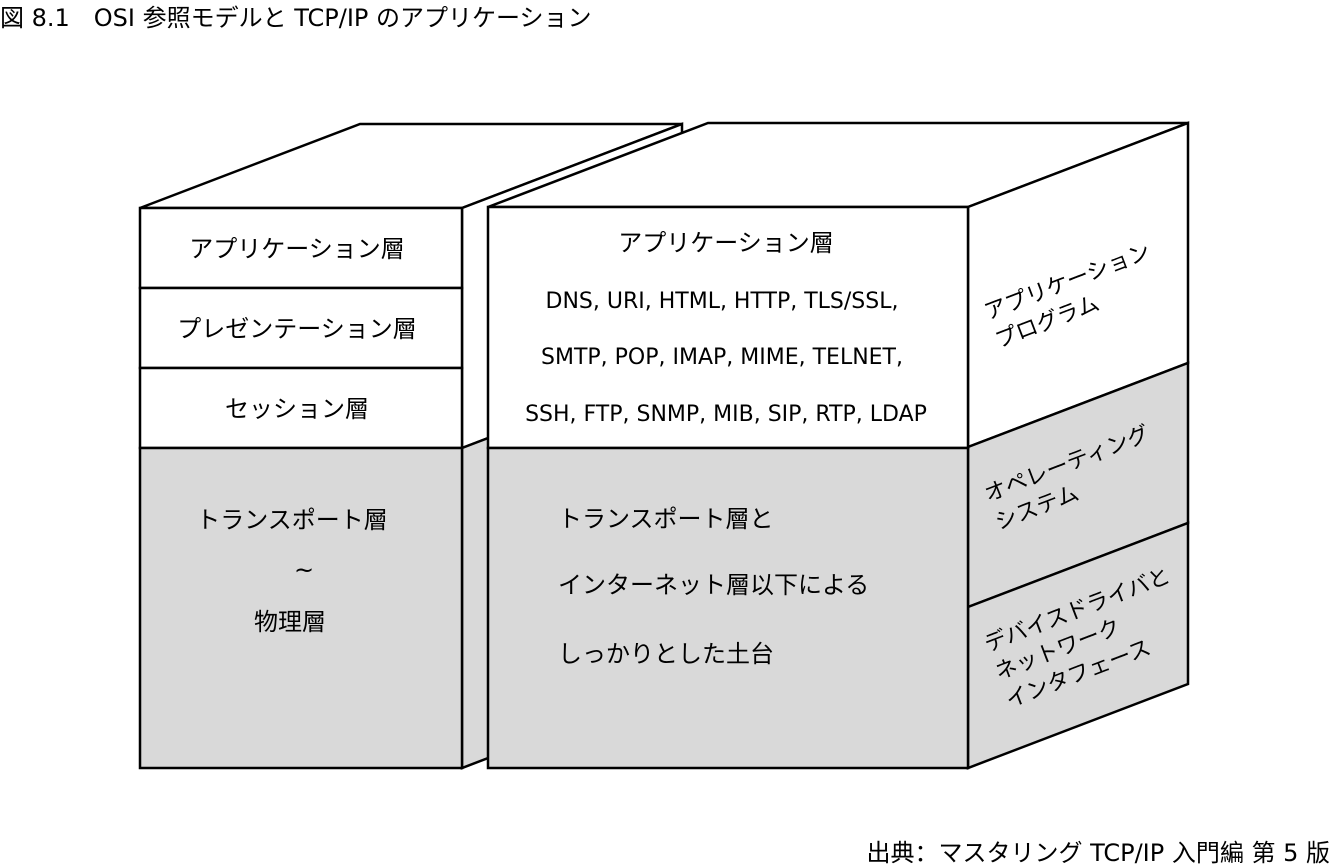 Image resolution: width=1332 pixels, height=868 pixels. Describe the element at coordinates (726, 414) in the screenshot. I see `tcpip-protocols-line3: SSH, FTP, SNMP, MIB, SIP, RTP, LDAP` at that location.